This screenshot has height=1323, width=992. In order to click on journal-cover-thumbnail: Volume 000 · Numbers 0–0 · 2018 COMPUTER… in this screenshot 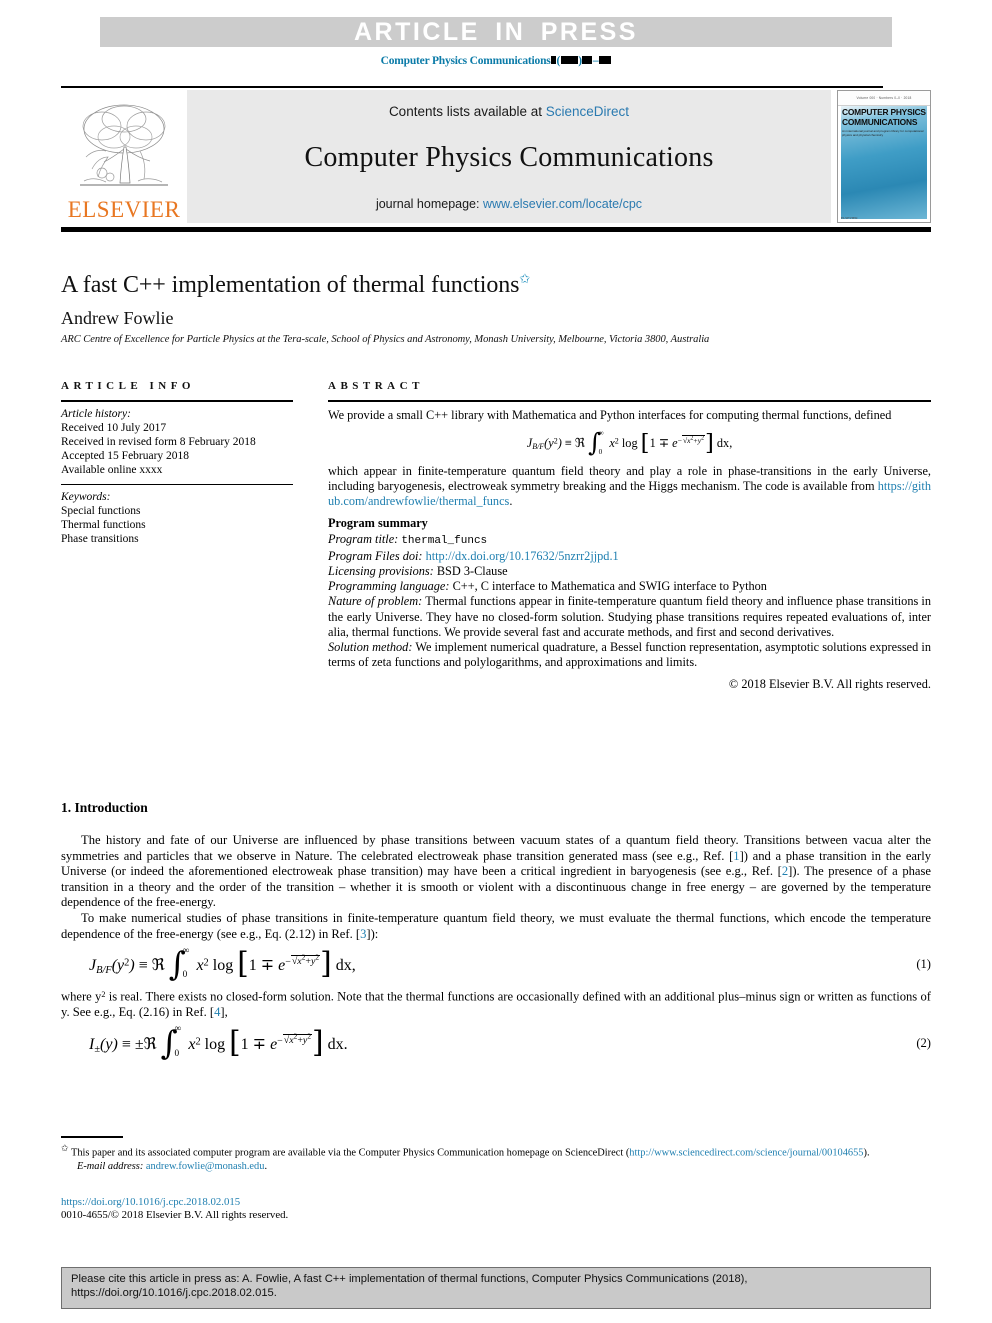, I will do `click(884, 156)`.